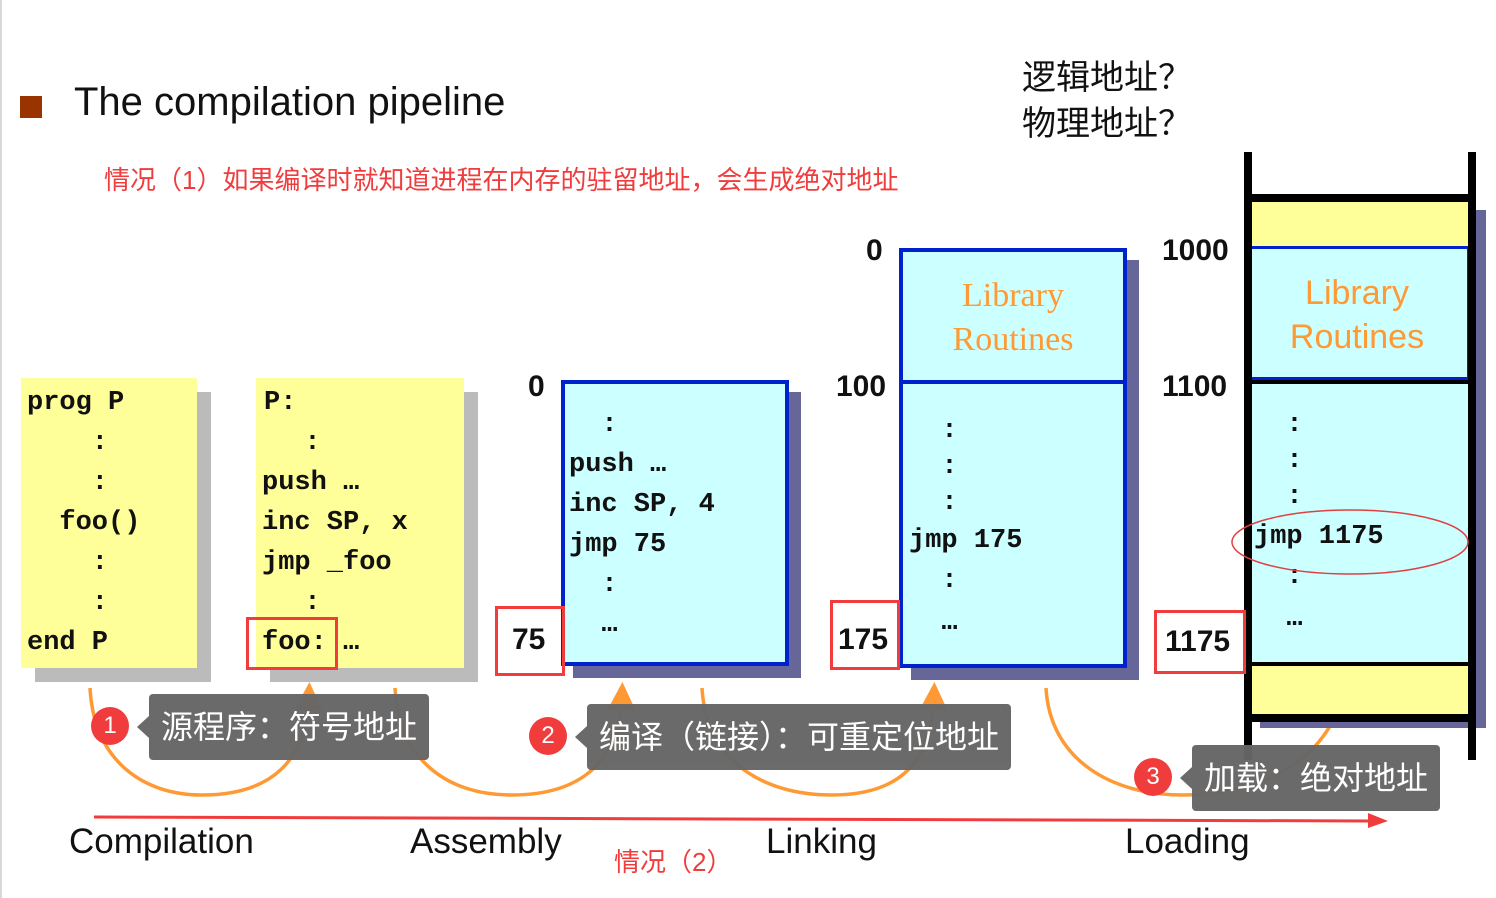  I want to click on code-line: P:, so click(280, 403).